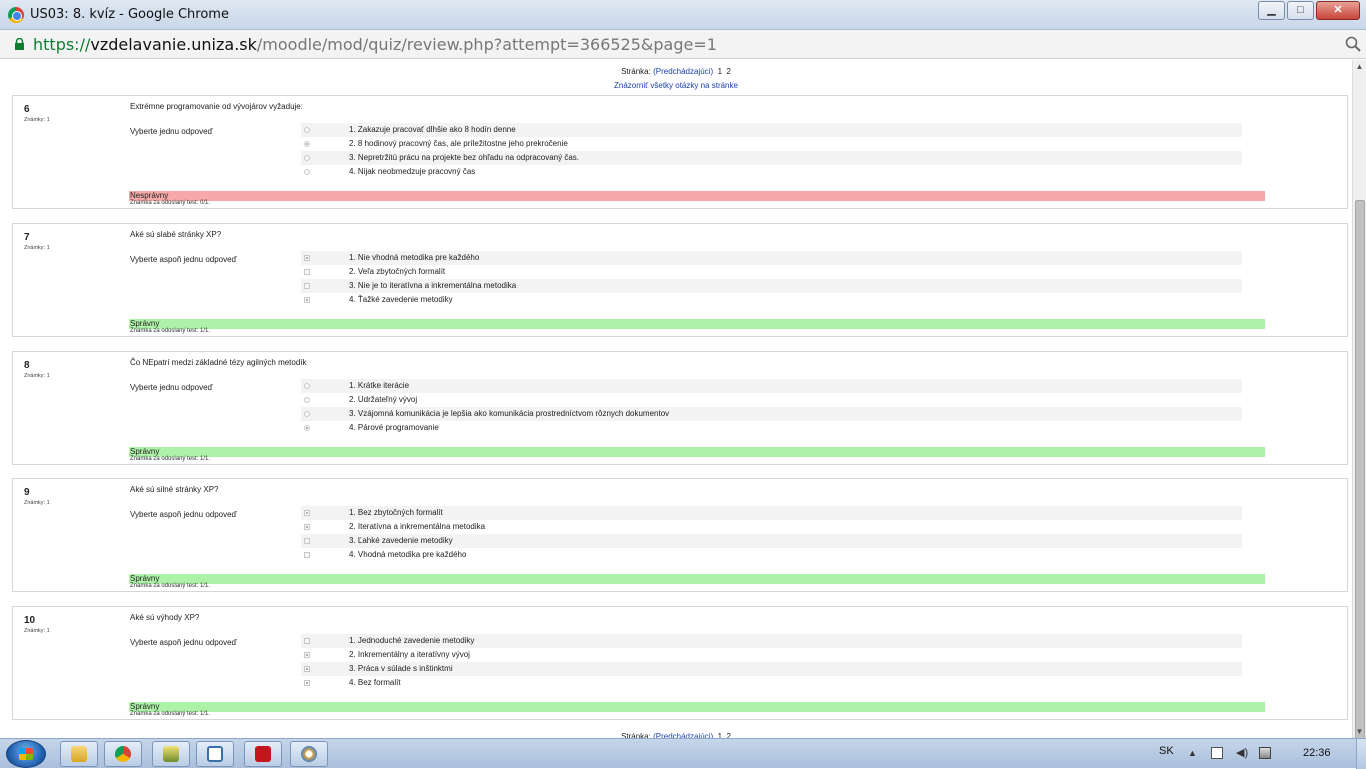 The width and height of the screenshot is (1366, 769). What do you see at coordinates (771, 258) in the screenshot?
I see `answer-option: 1. Nie vhodná metodika pre každého` at bounding box center [771, 258].